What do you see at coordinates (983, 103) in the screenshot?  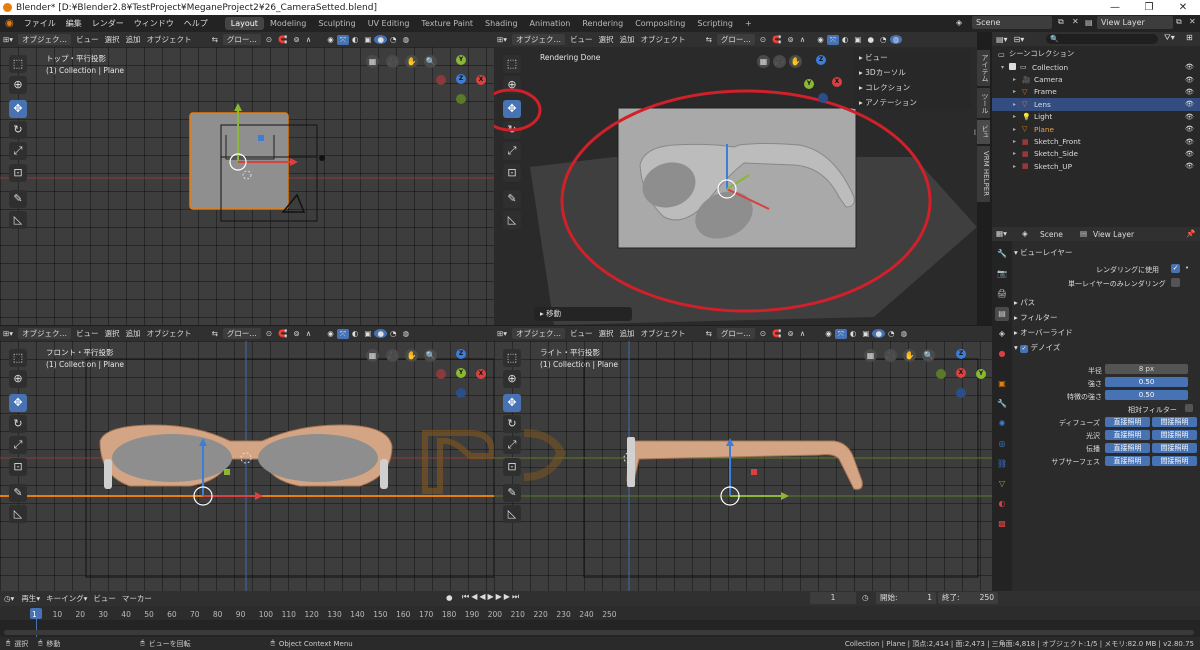 I see `sidetab-tool: ツール` at bounding box center [983, 103].